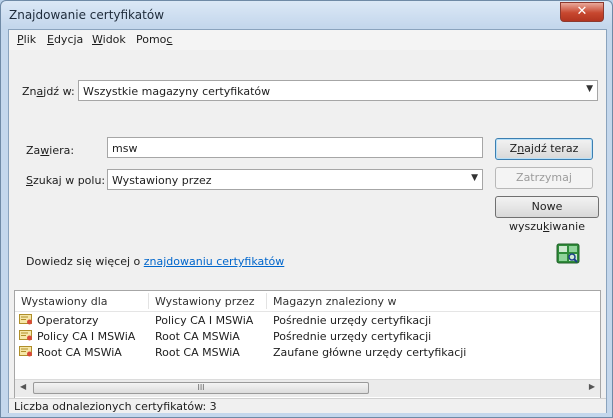 The height and width of the screenshot is (418, 613). What do you see at coordinates (50, 150) in the screenshot?
I see `contains-label: Zawiera:` at bounding box center [50, 150].